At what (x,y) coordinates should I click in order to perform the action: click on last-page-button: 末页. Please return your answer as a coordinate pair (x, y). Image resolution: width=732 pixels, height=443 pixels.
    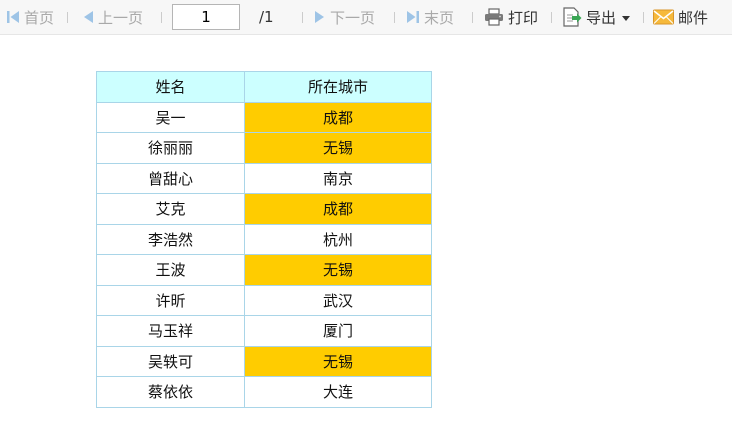
    Looking at the image, I should click on (430, 17).